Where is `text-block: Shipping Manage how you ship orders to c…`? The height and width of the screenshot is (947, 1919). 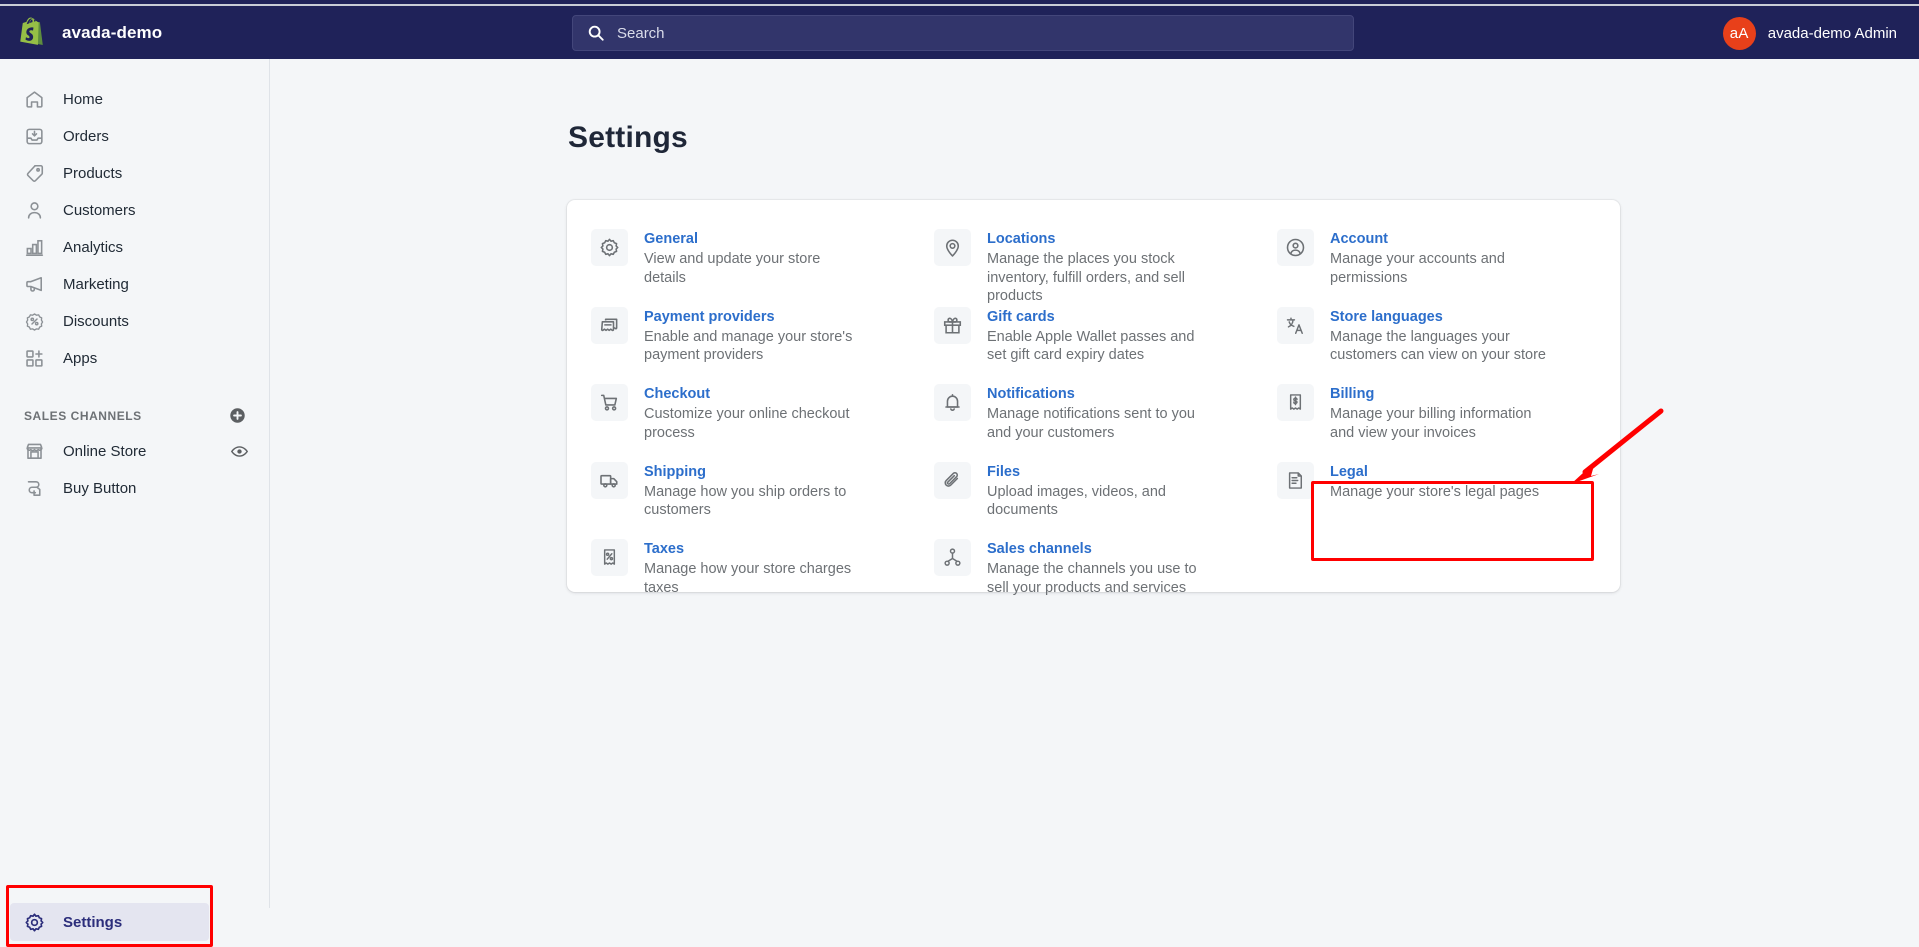
text-block: Shipping Manage how you ship orders to c… is located at coordinates (750, 500).